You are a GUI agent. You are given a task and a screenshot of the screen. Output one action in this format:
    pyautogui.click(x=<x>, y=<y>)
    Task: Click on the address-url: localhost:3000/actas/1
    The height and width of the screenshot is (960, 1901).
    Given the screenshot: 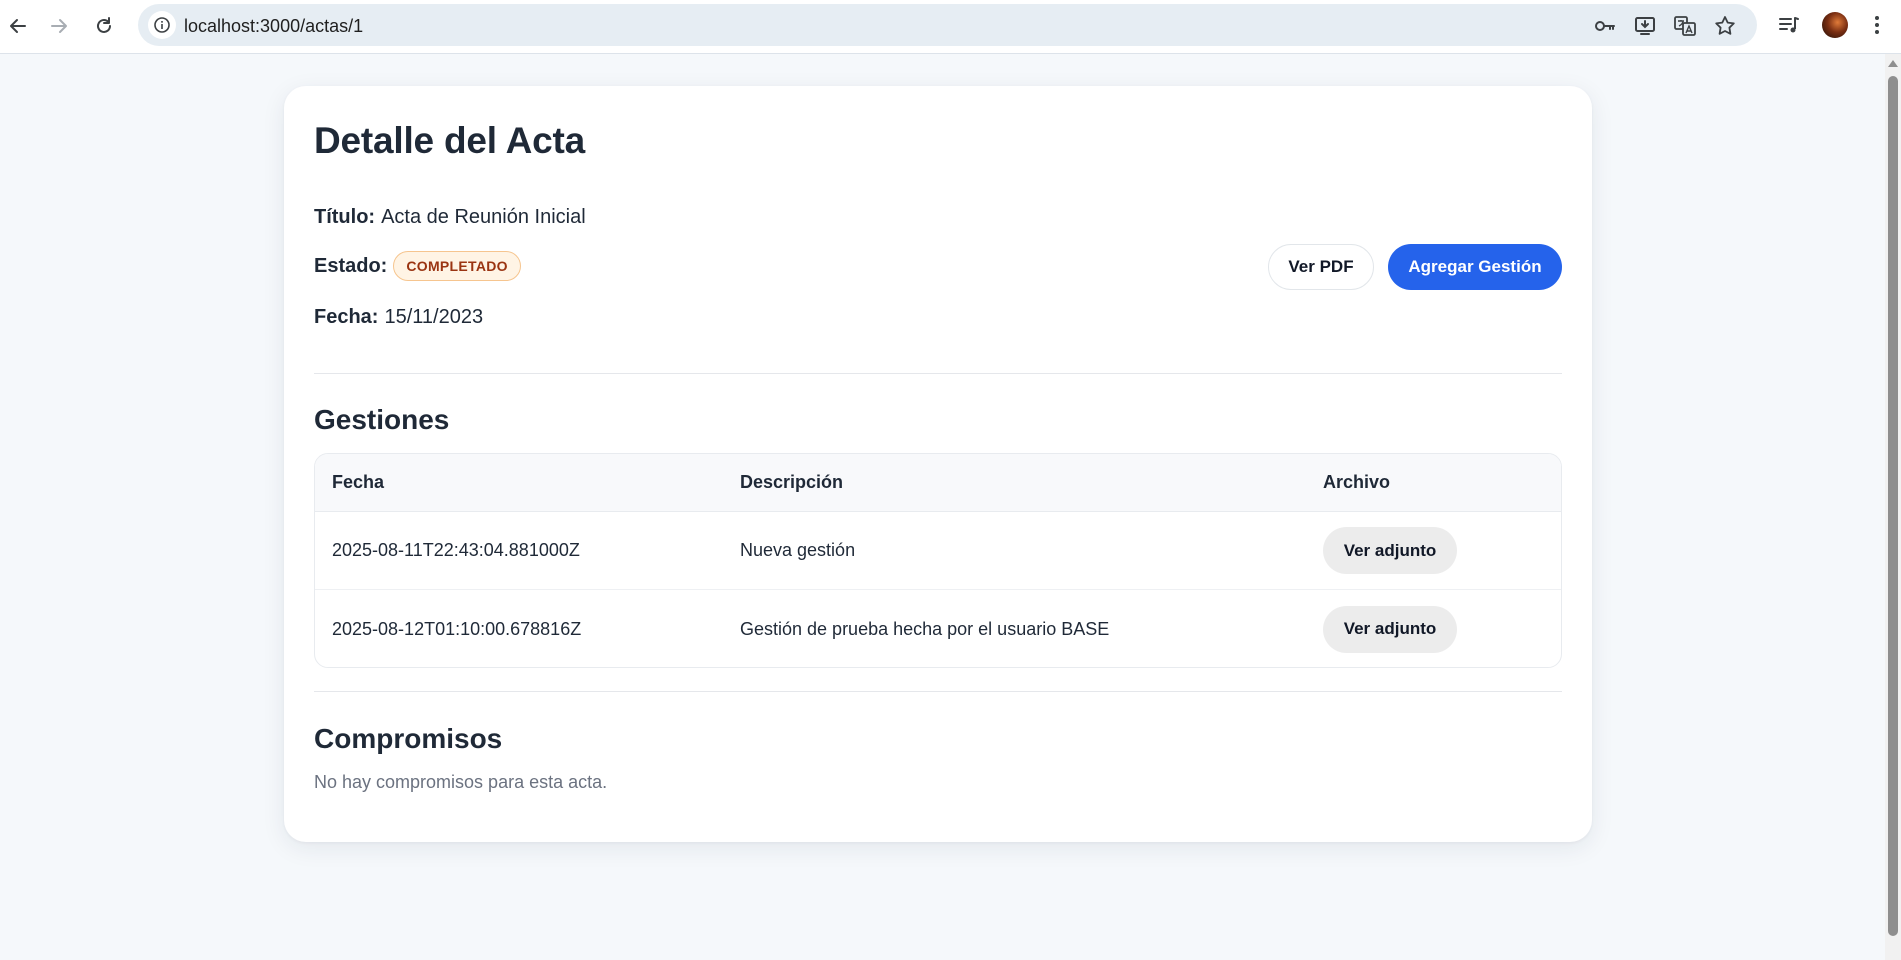 What is the action you would take?
    pyautogui.click(x=273, y=26)
    